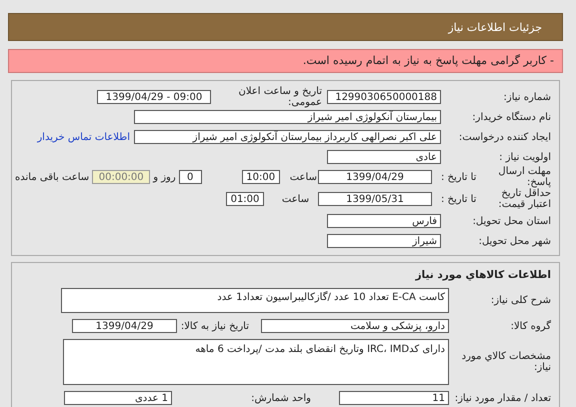  What do you see at coordinates (52, 177) in the screenshot?
I see `field-label: ساعت باقی مانده` at bounding box center [52, 177].